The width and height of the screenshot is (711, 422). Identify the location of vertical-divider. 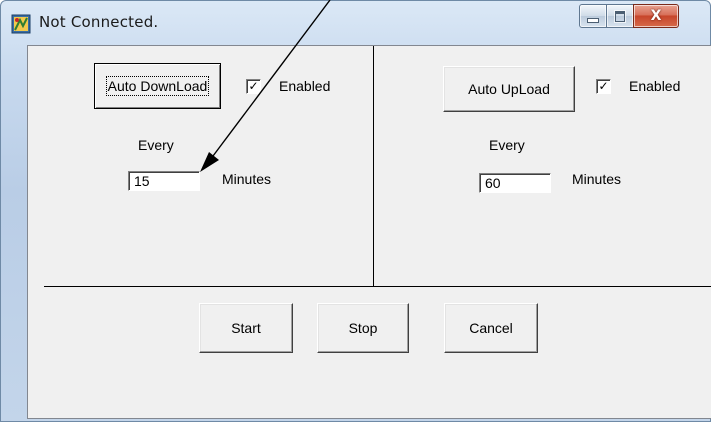
(373, 166).